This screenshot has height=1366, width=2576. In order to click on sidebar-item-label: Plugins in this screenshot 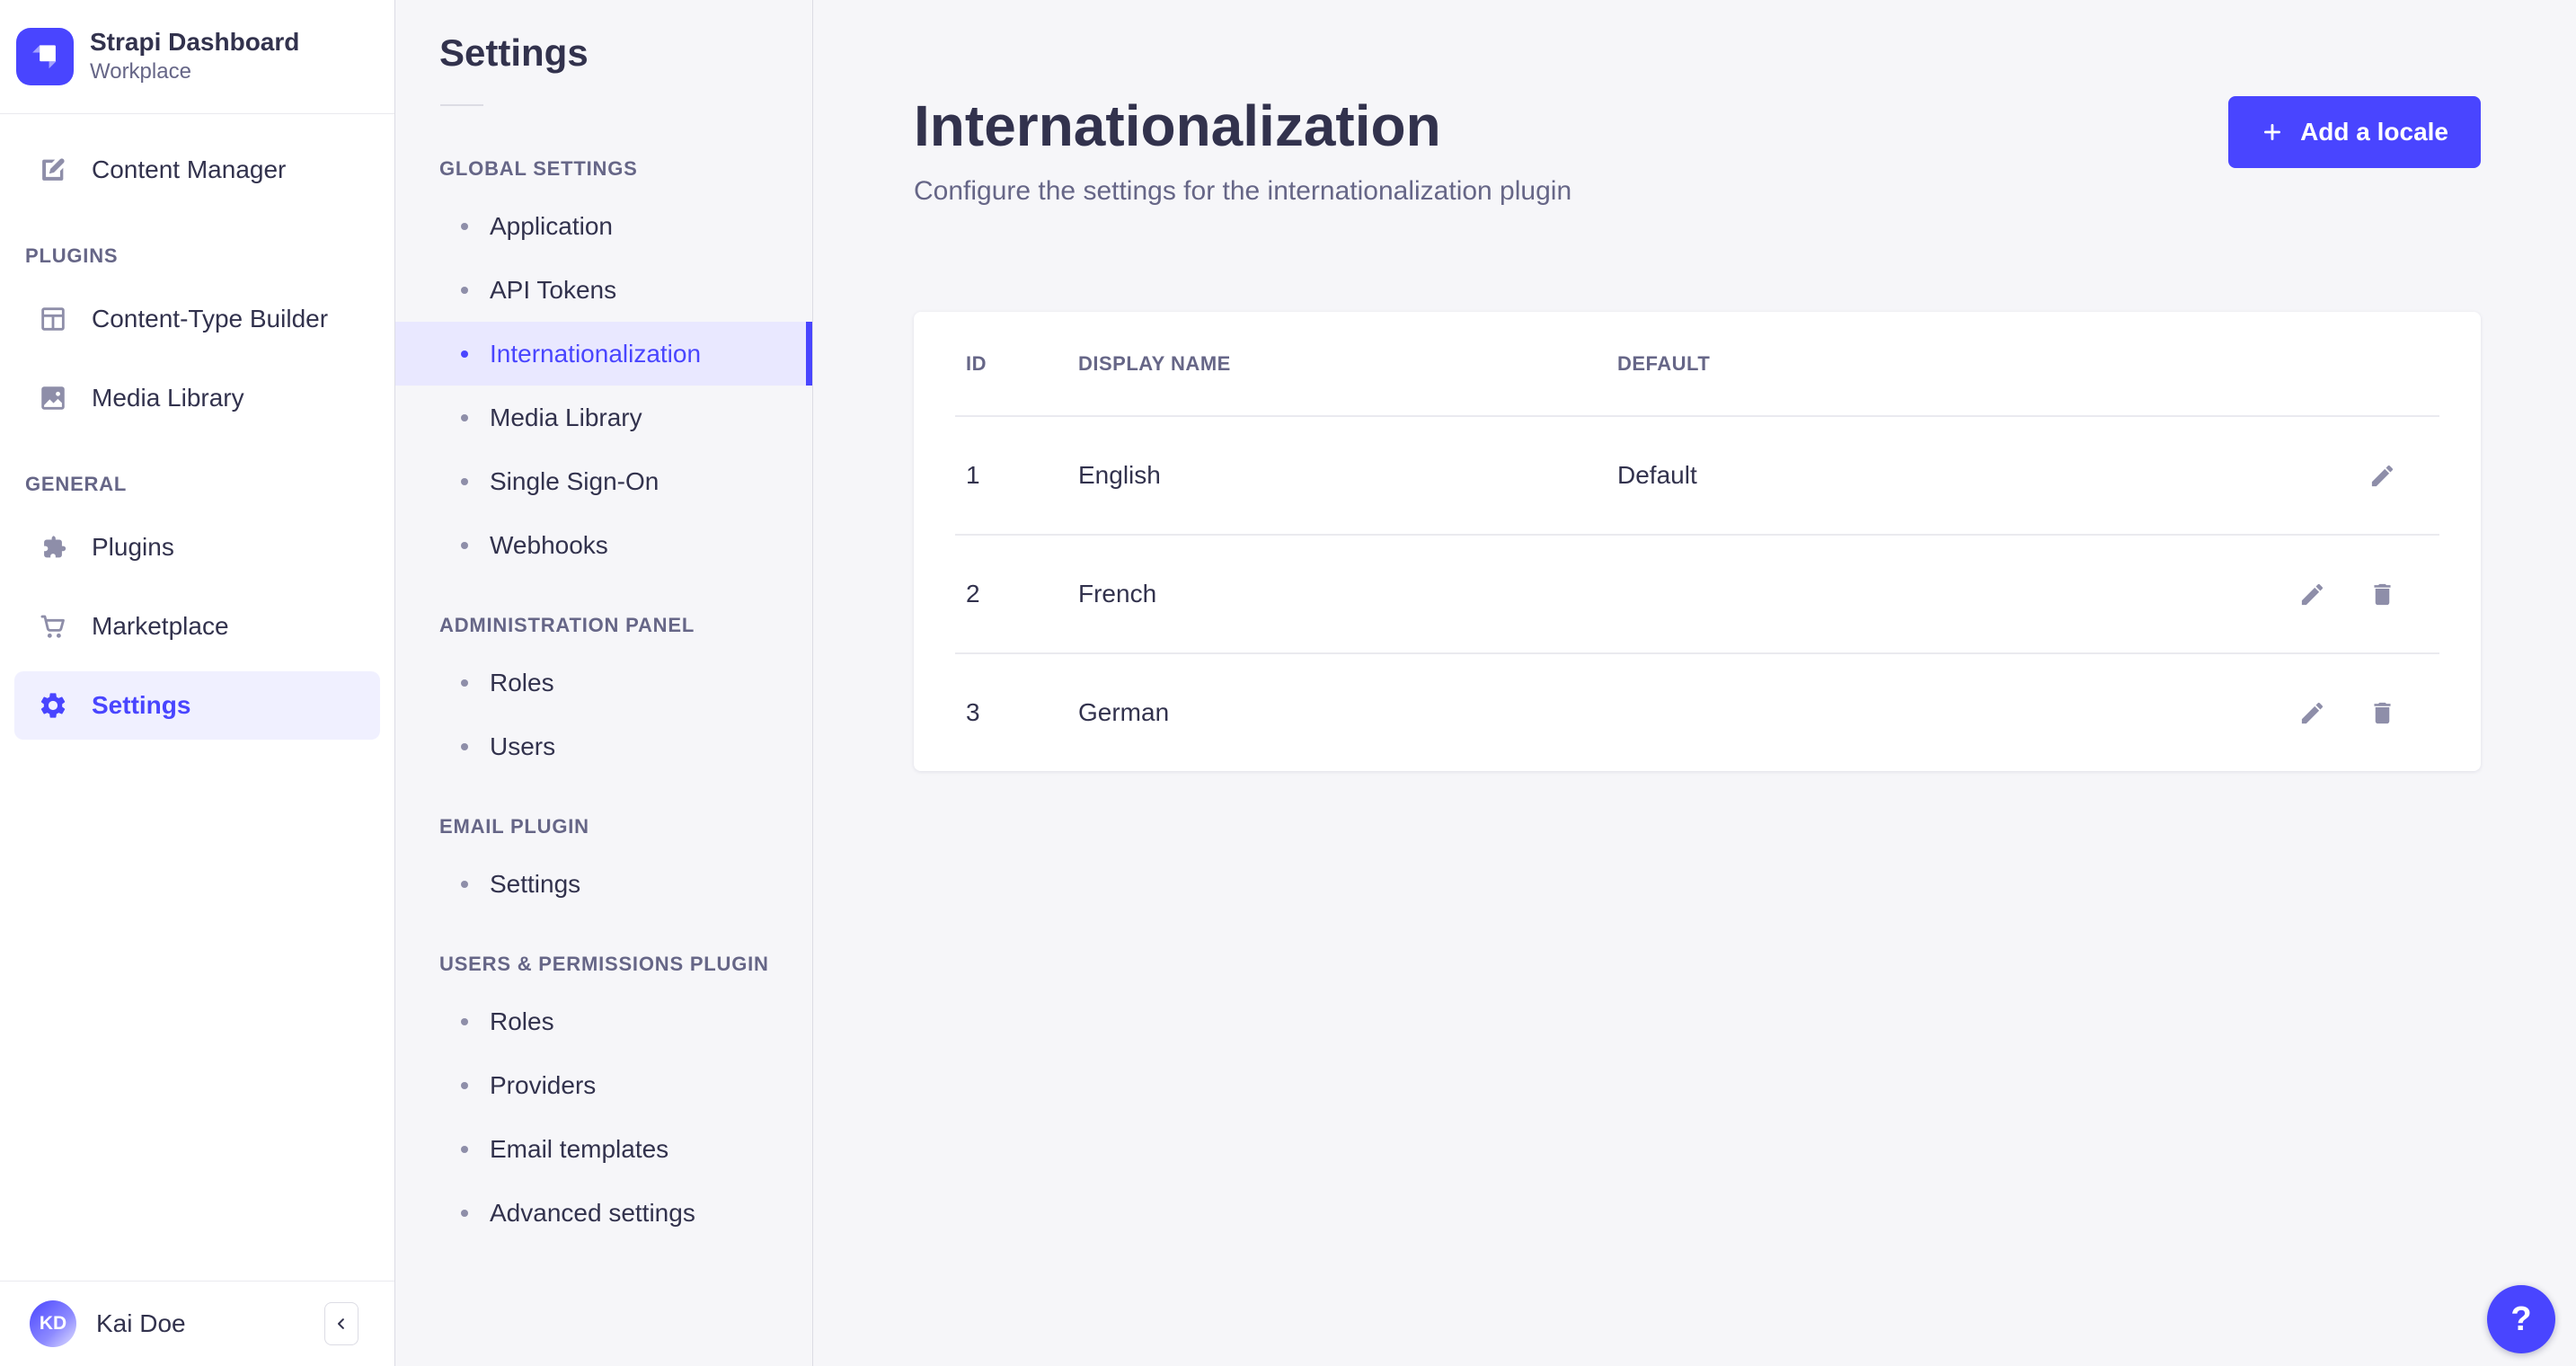, I will do `click(133, 547)`.